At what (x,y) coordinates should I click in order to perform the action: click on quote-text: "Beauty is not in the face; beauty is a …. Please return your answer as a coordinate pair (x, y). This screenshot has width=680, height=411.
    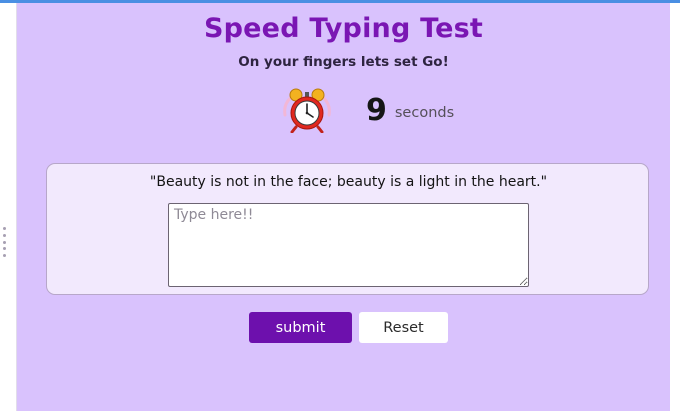
    Looking at the image, I should click on (348, 182).